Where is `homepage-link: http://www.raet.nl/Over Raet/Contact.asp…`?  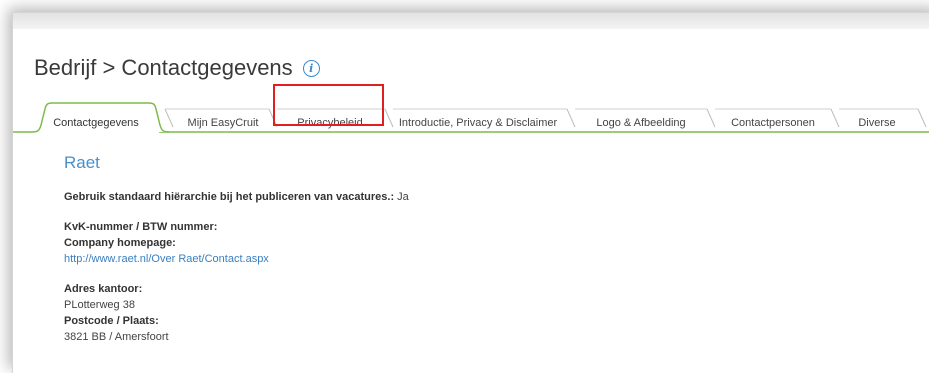
homepage-link: http://www.raet.nl/Over Raet/Contact.asp… is located at coordinates (236, 259).